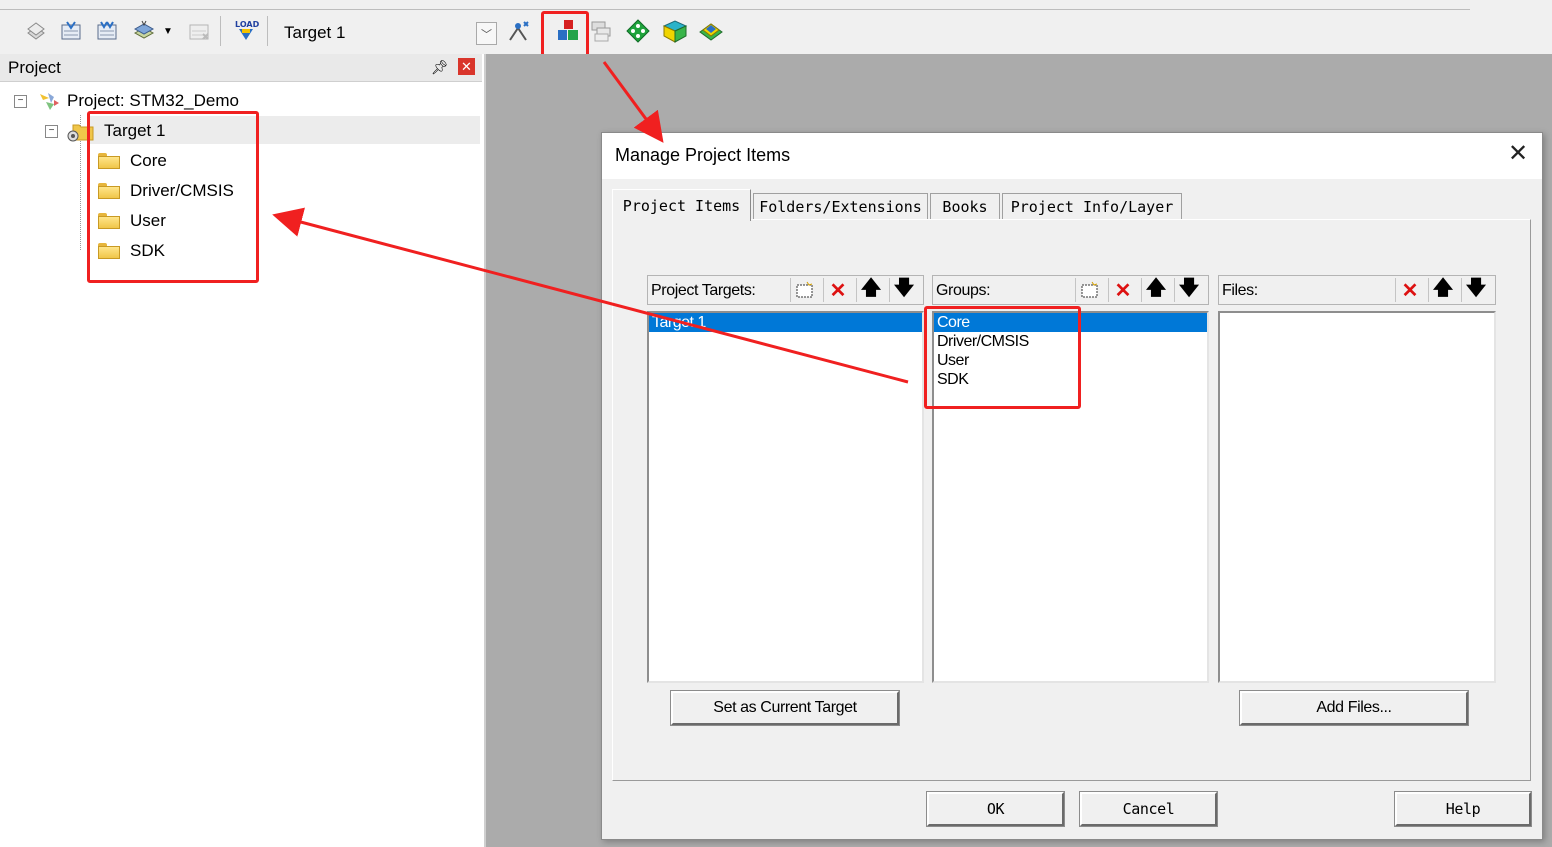  Describe the element at coordinates (681, 205) in the screenshot. I see `tab-project-items: Project Items` at that location.